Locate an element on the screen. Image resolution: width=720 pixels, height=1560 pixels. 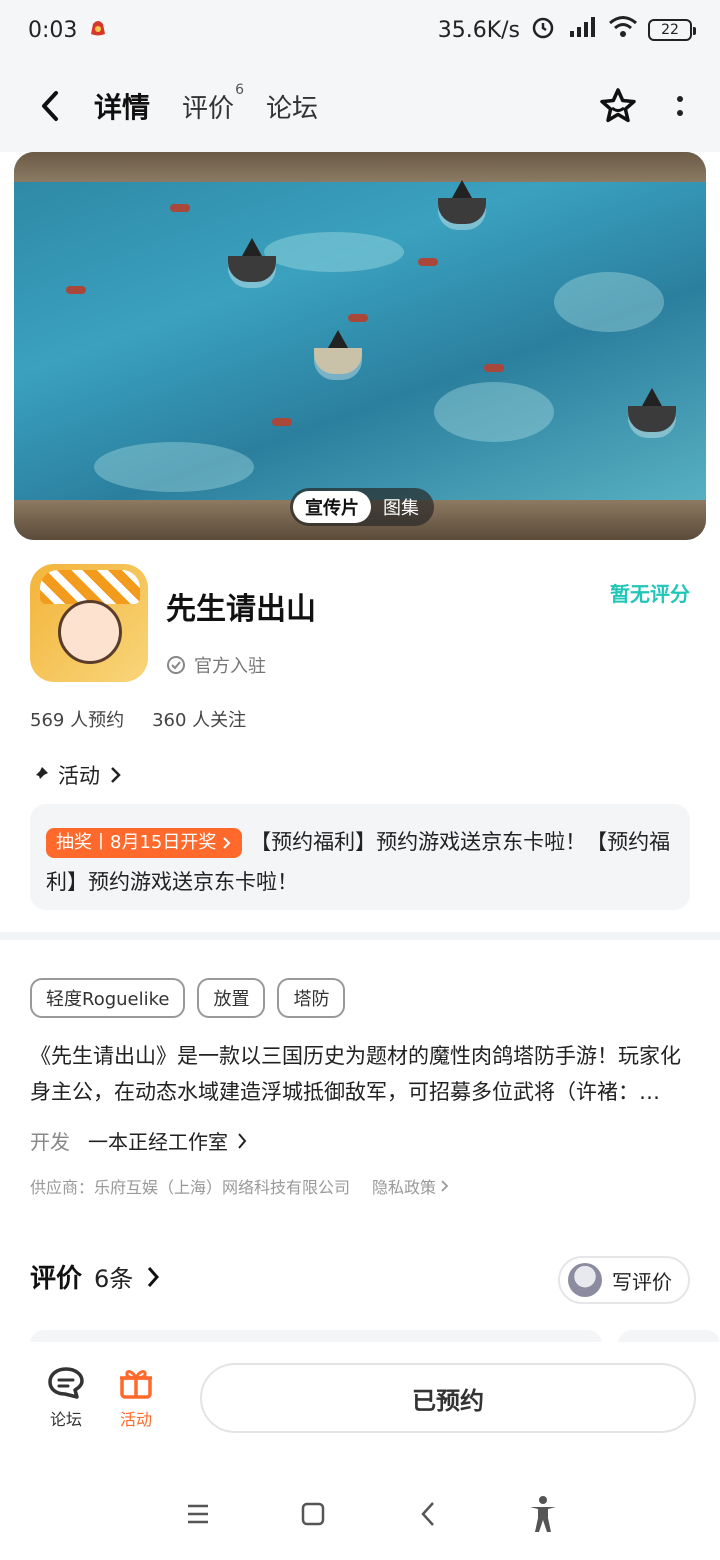
home-square-icon is located at coordinates (312, 1514).